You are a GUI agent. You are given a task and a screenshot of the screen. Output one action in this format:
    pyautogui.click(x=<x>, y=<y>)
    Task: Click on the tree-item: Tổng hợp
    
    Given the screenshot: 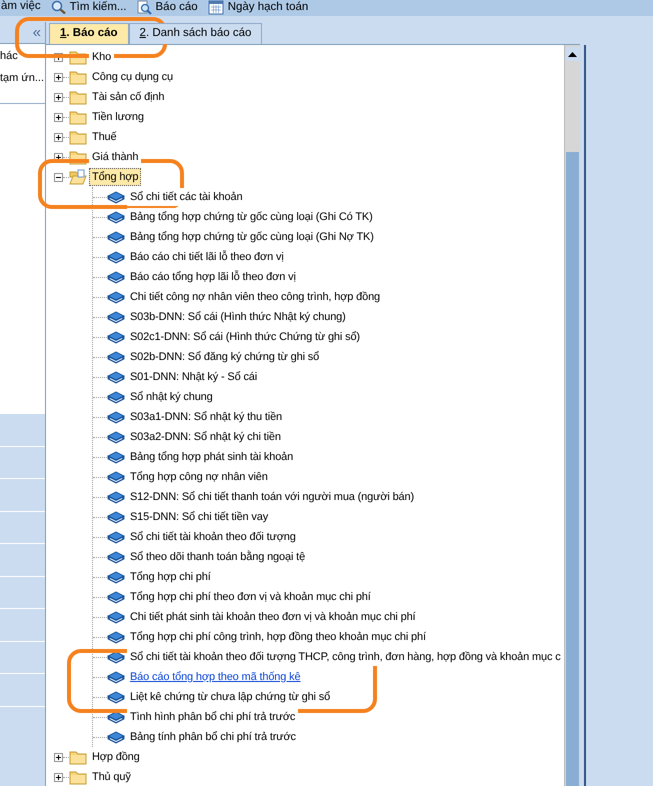 What is the action you would take?
    pyautogui.click(x=115, y=177)
    